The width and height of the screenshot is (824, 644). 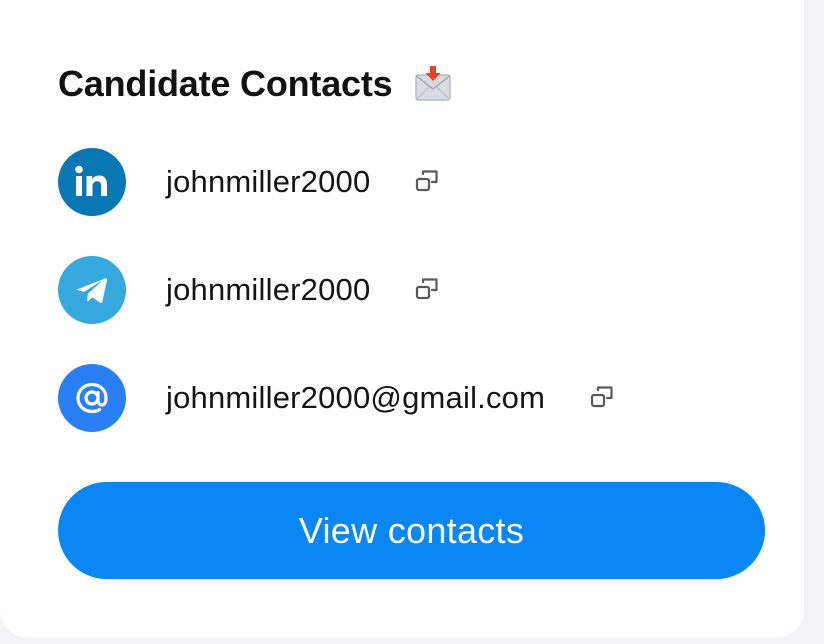 What do you see at coordinates (92, 182) in the screenshot?
I see `linkedin-icon` at bounding box center [92, 182].